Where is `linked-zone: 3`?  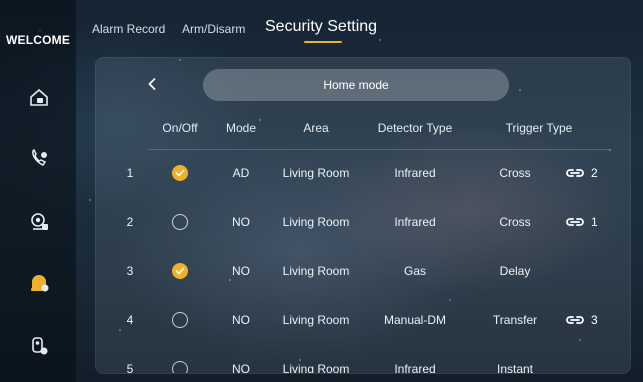 linked-zone: 3 is located at coordinates (581, 320).